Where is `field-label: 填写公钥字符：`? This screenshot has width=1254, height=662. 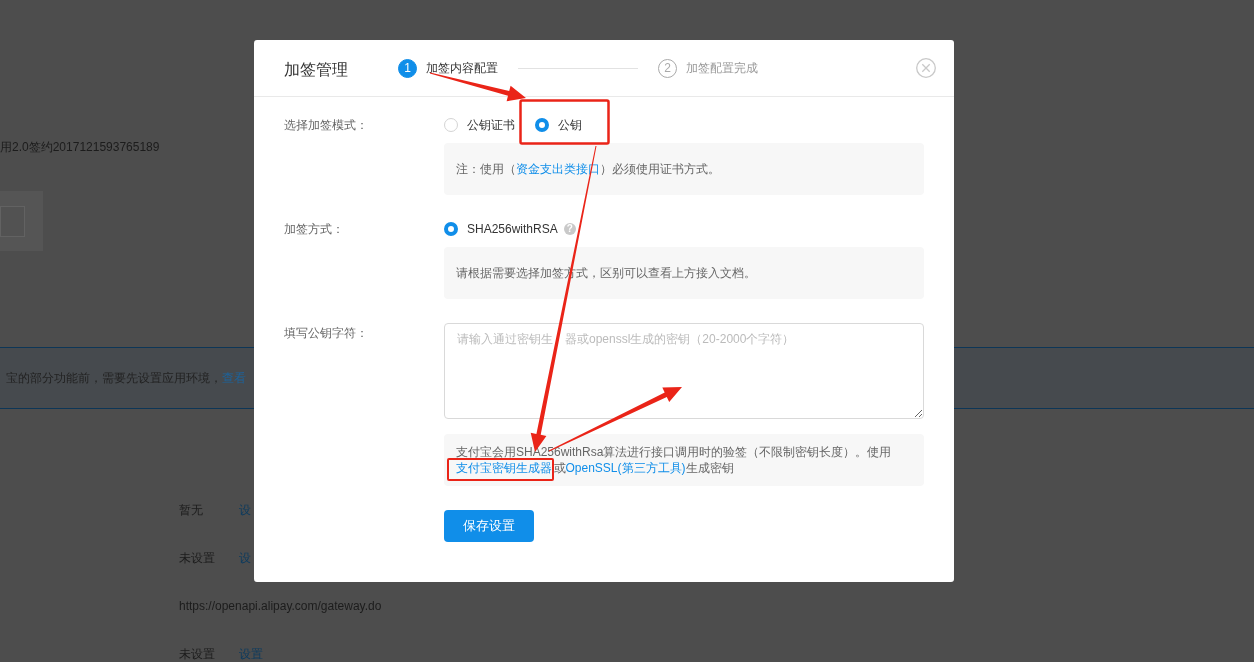 field-label: 填写公钥字符： is located at coordinates (326, 333).